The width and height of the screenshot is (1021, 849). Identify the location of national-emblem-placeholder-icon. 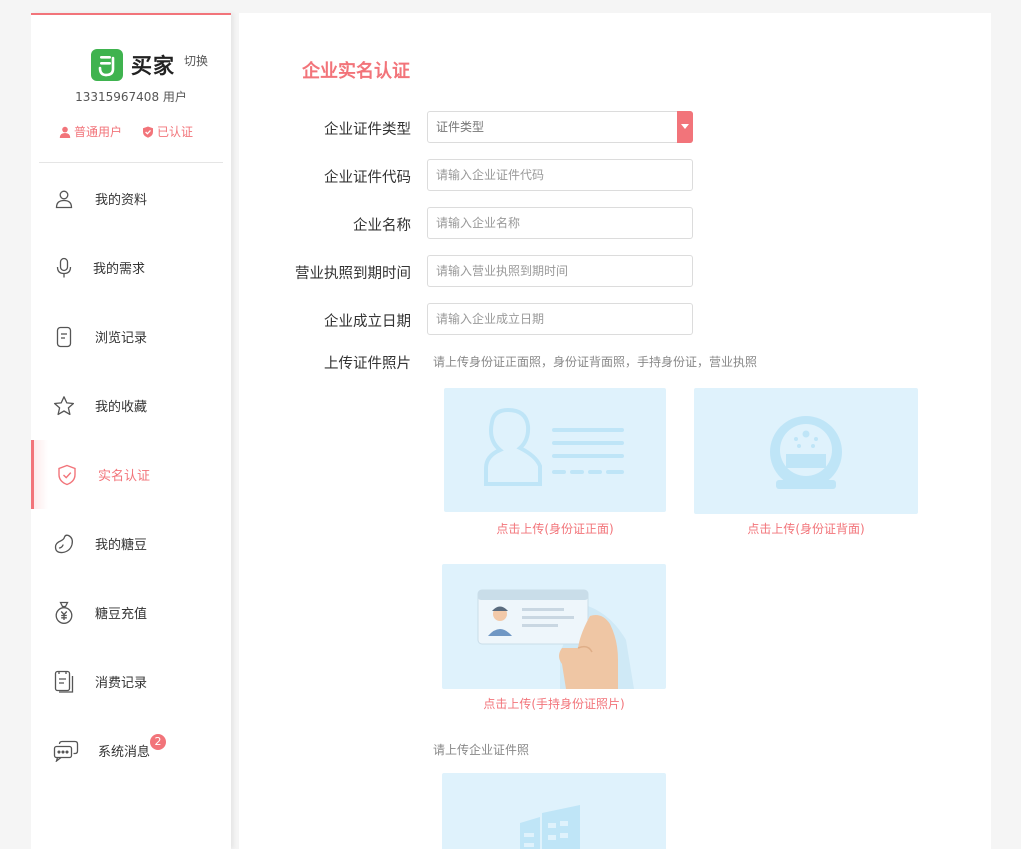
(806, 452).